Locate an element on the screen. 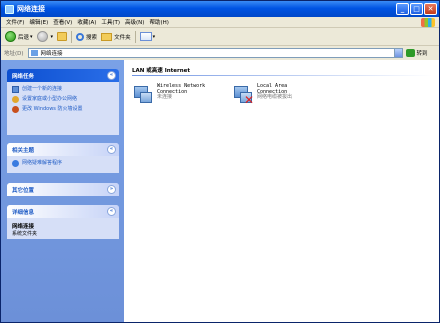 The image size is (440, 323). firewall-icon is located at coordinates (15, 109).